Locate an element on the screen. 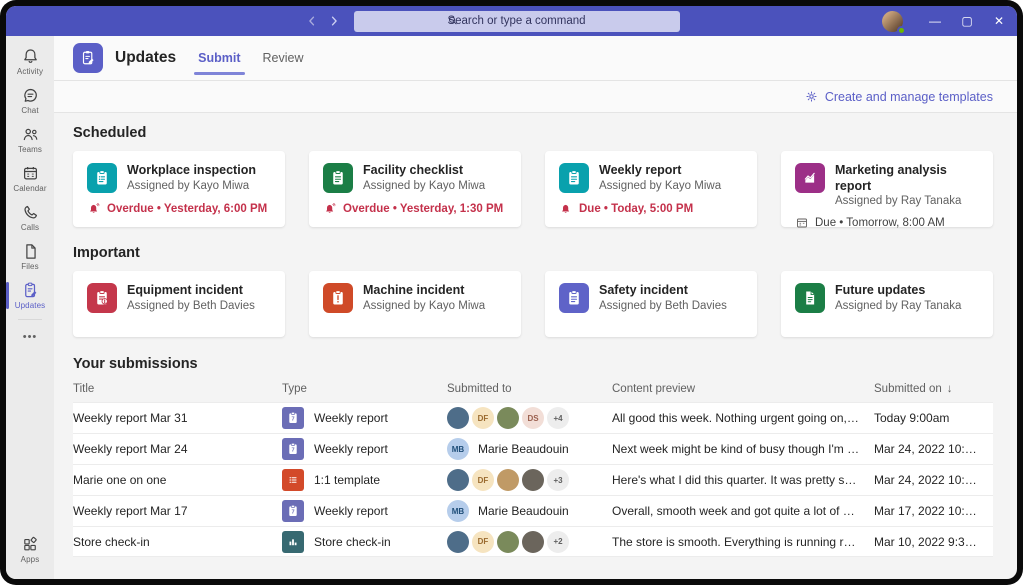  close-button: ✕ is located at coordinates (999, 21).